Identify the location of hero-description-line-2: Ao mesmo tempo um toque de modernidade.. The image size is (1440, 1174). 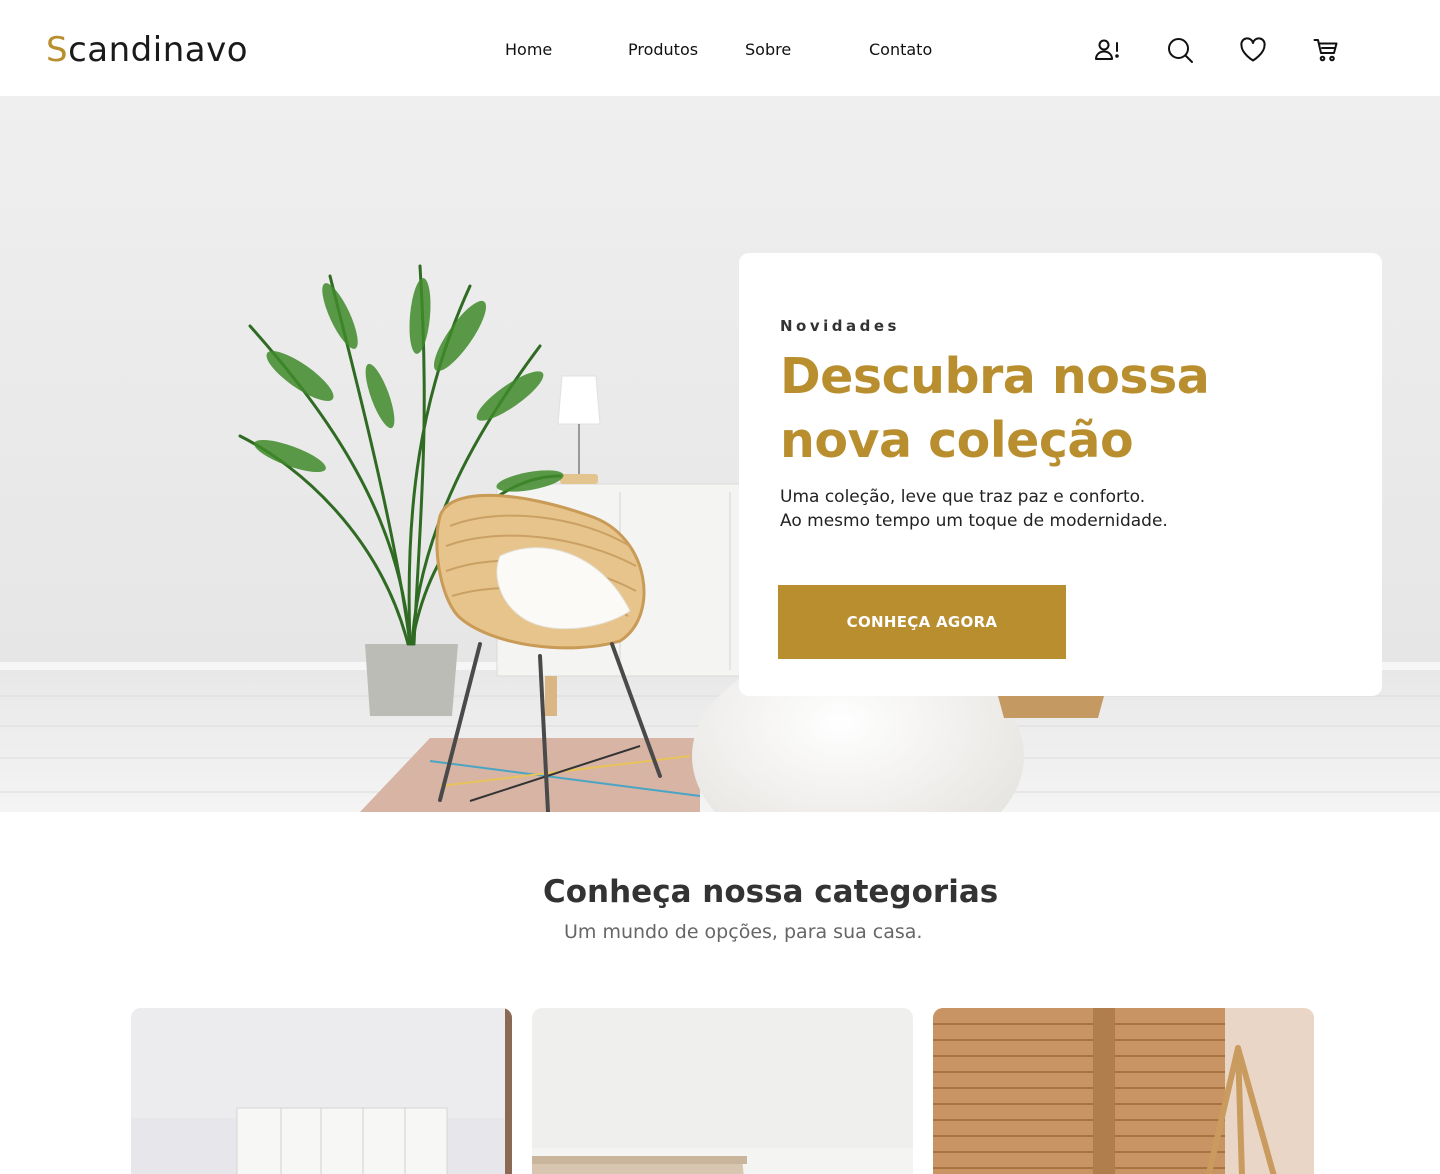
(974, 521).